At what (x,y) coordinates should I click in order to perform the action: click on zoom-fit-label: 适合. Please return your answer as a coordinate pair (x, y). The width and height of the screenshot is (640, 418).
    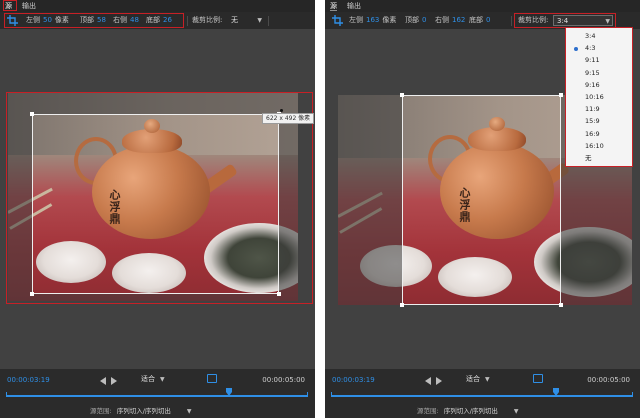
    Looking at the image, I should click on (473, 379).